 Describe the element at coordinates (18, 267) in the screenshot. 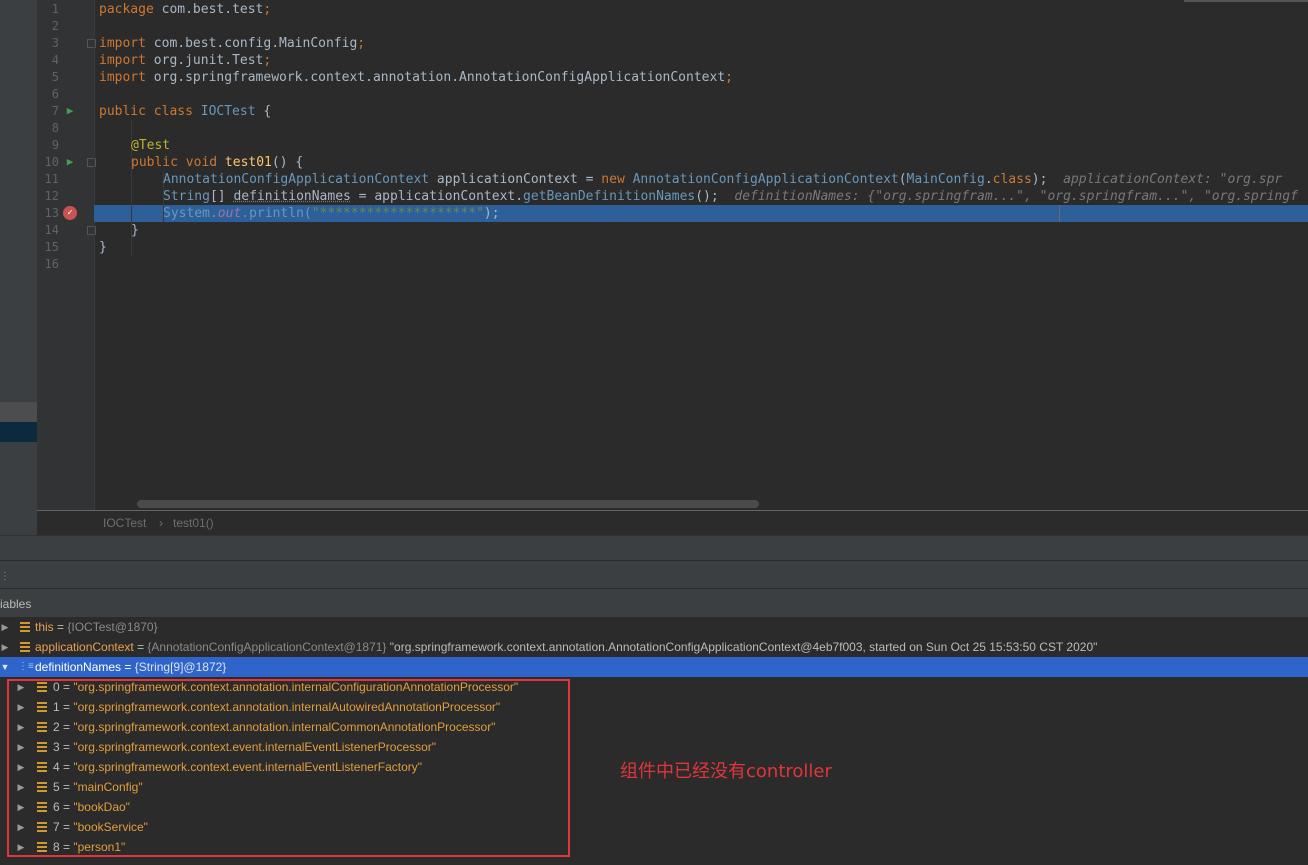

I see `left-tool-strip` at that location.